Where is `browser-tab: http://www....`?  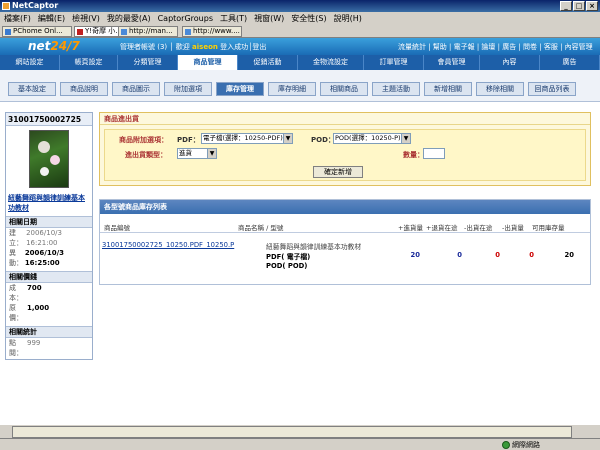 browser-tab: http://www.... is located at coordinates (212, 31).